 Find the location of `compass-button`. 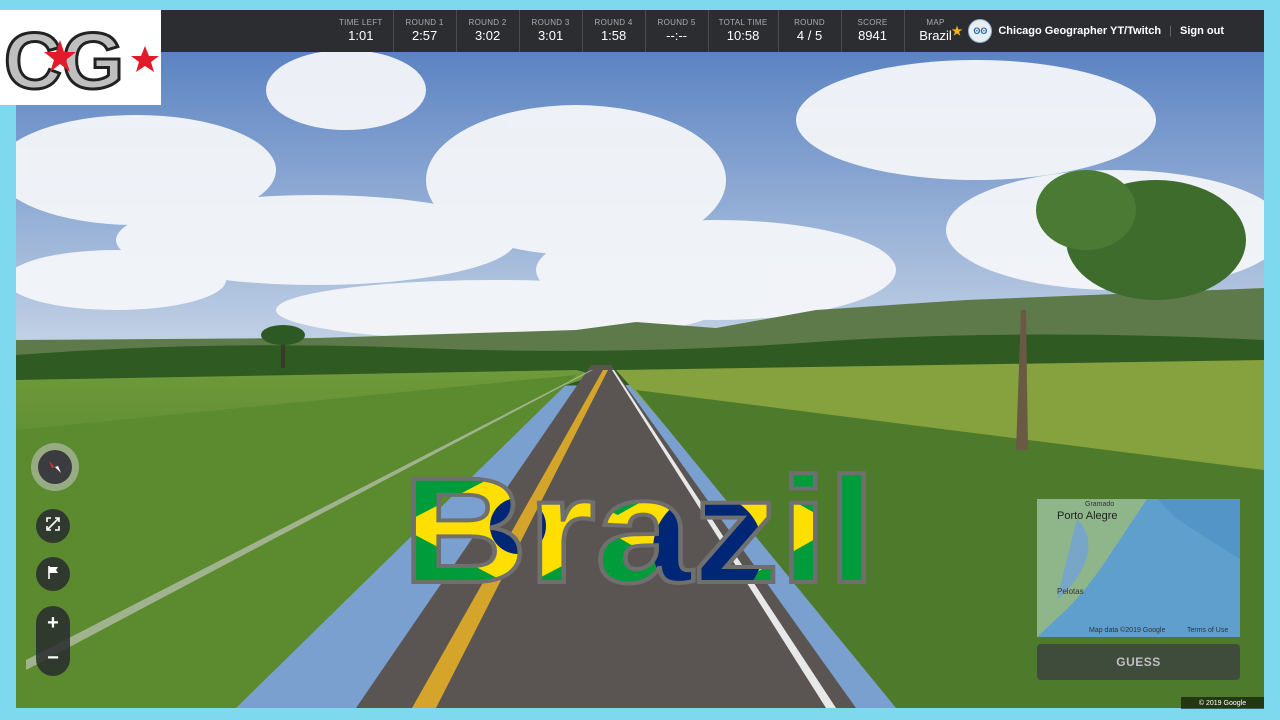

compass-button is located at coordinates (55, 467).